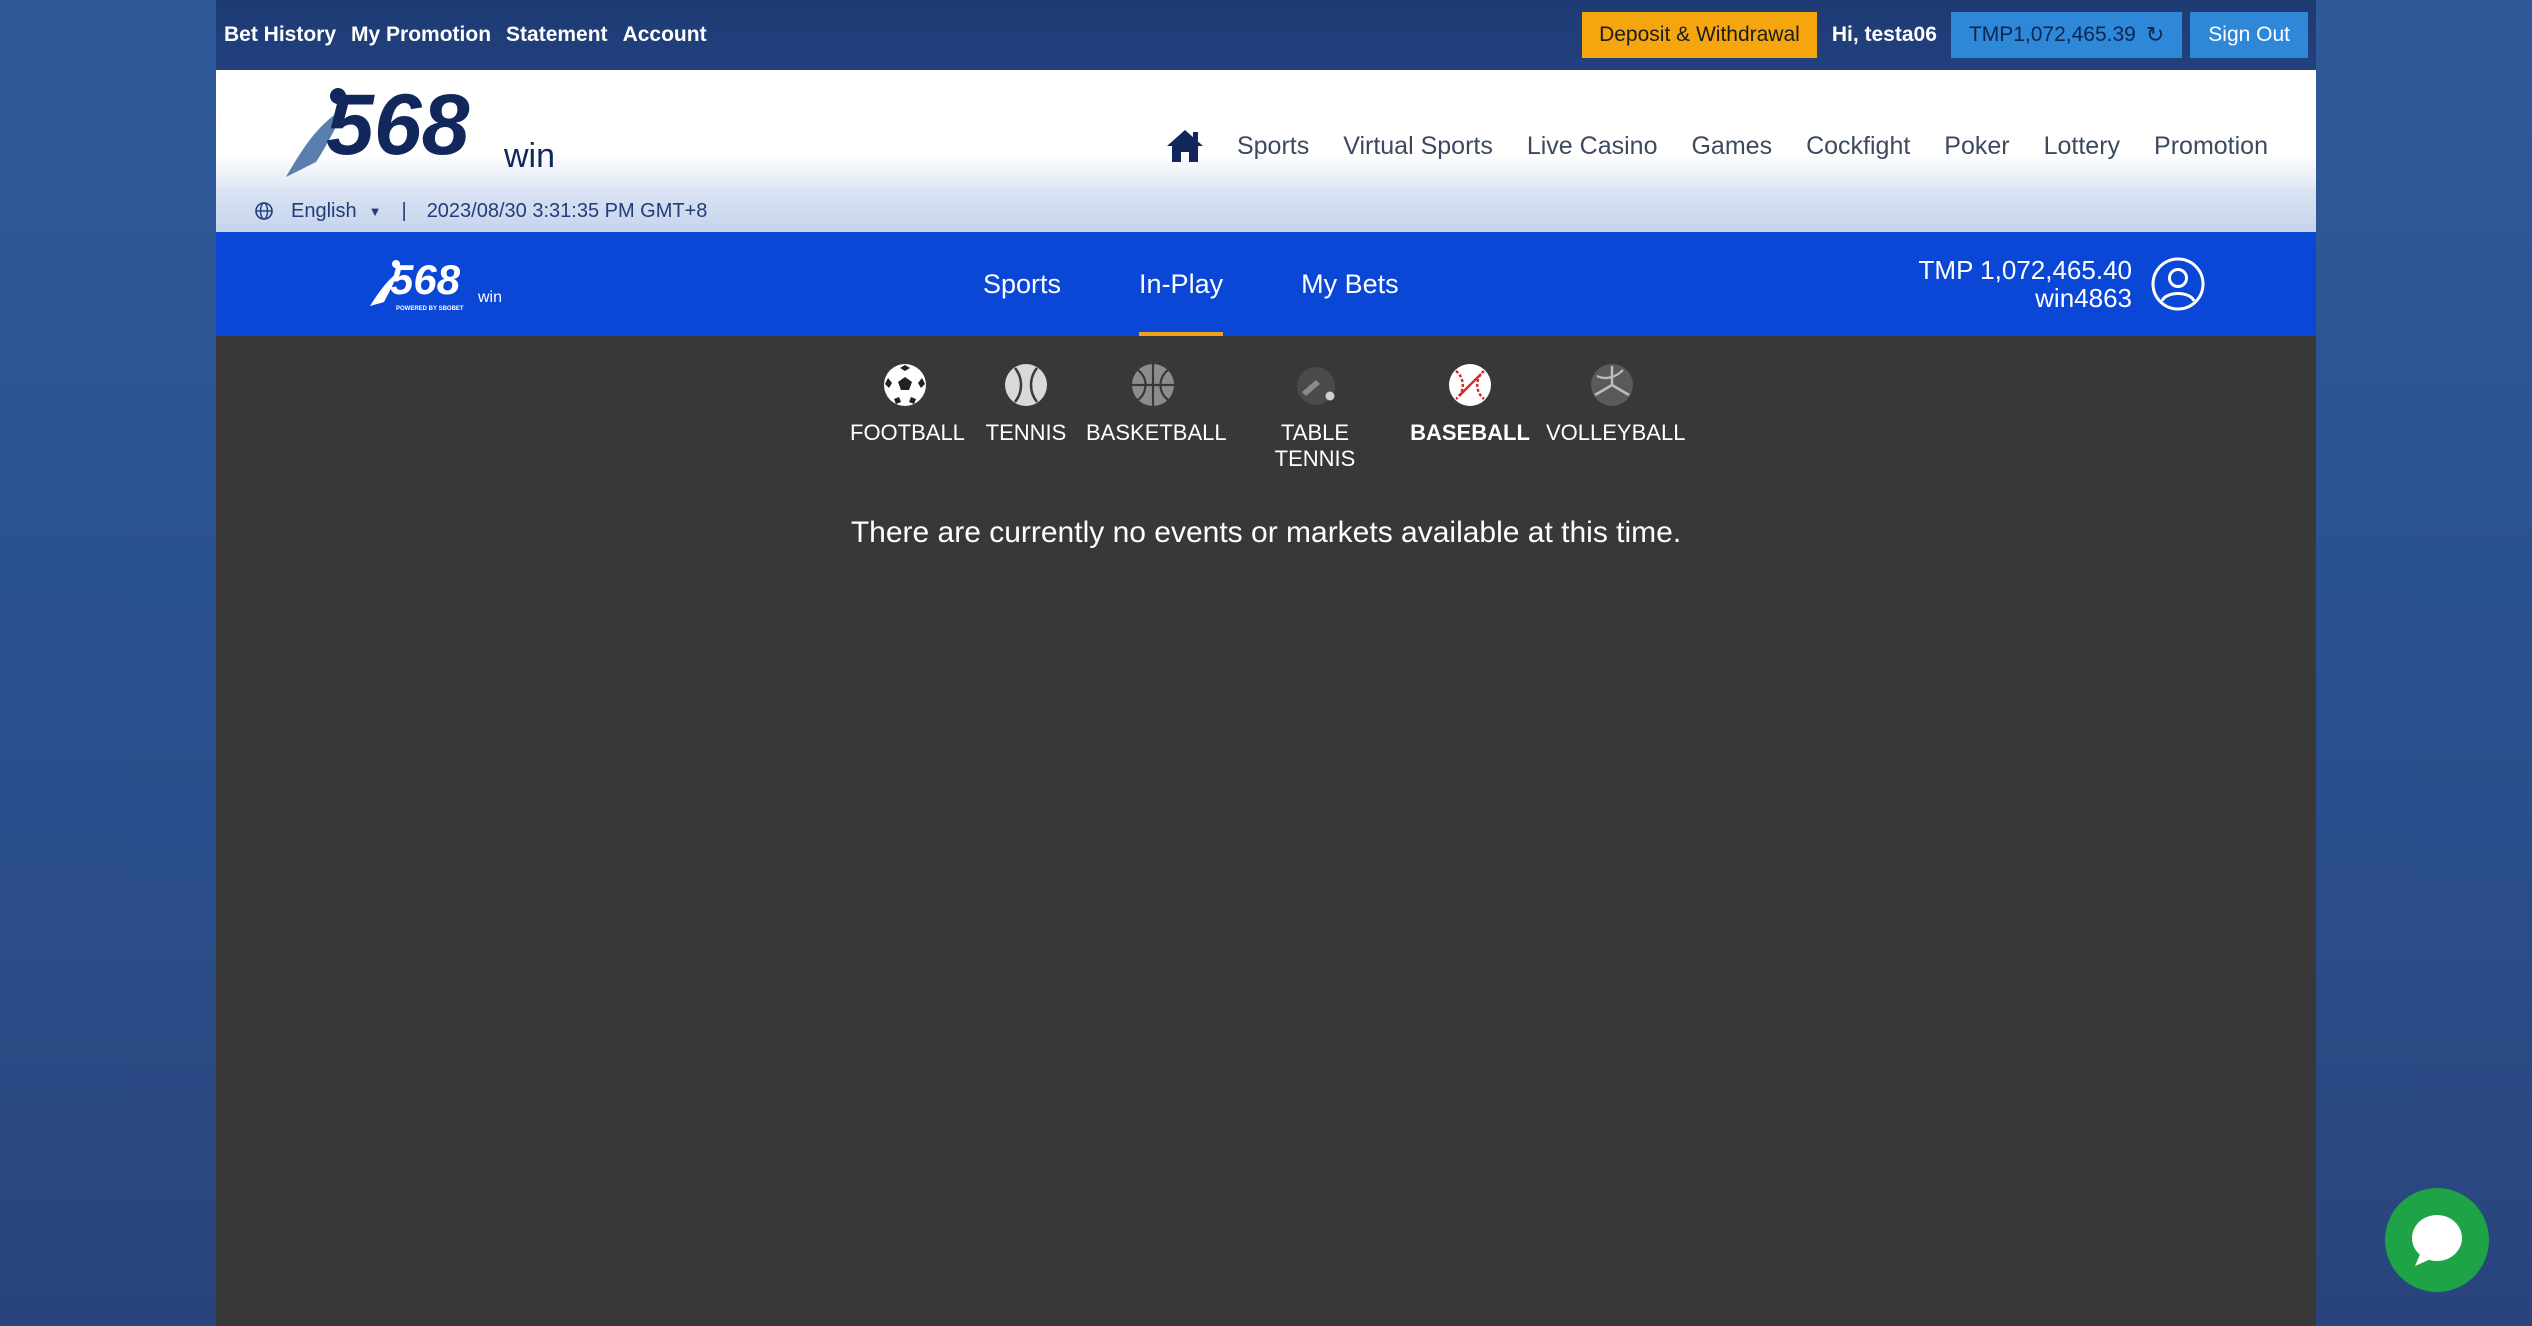  Describe the element at coordinates (1350, 284) in the screenshot. I see `tab-my-bets: My Bets` at that location.